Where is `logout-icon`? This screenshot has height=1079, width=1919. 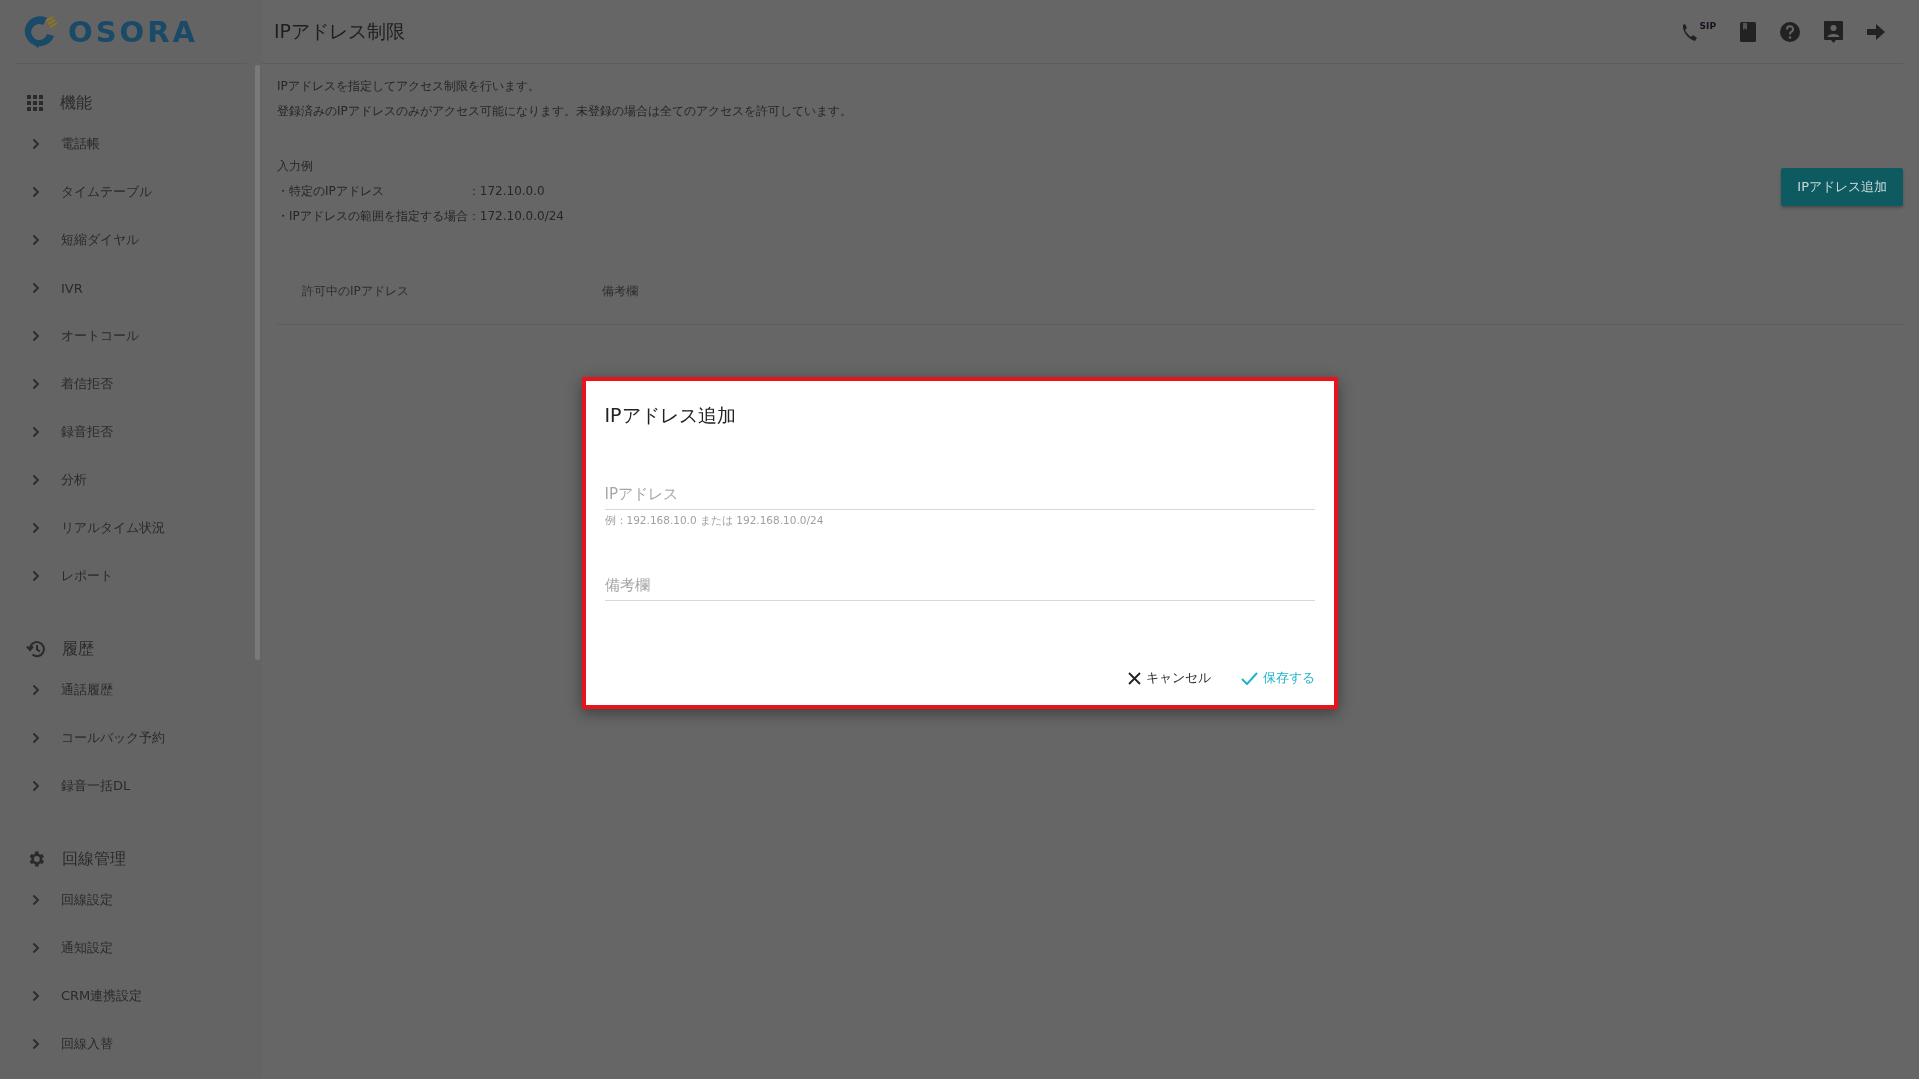
logout-icon is located at coordinates (1876, 31).